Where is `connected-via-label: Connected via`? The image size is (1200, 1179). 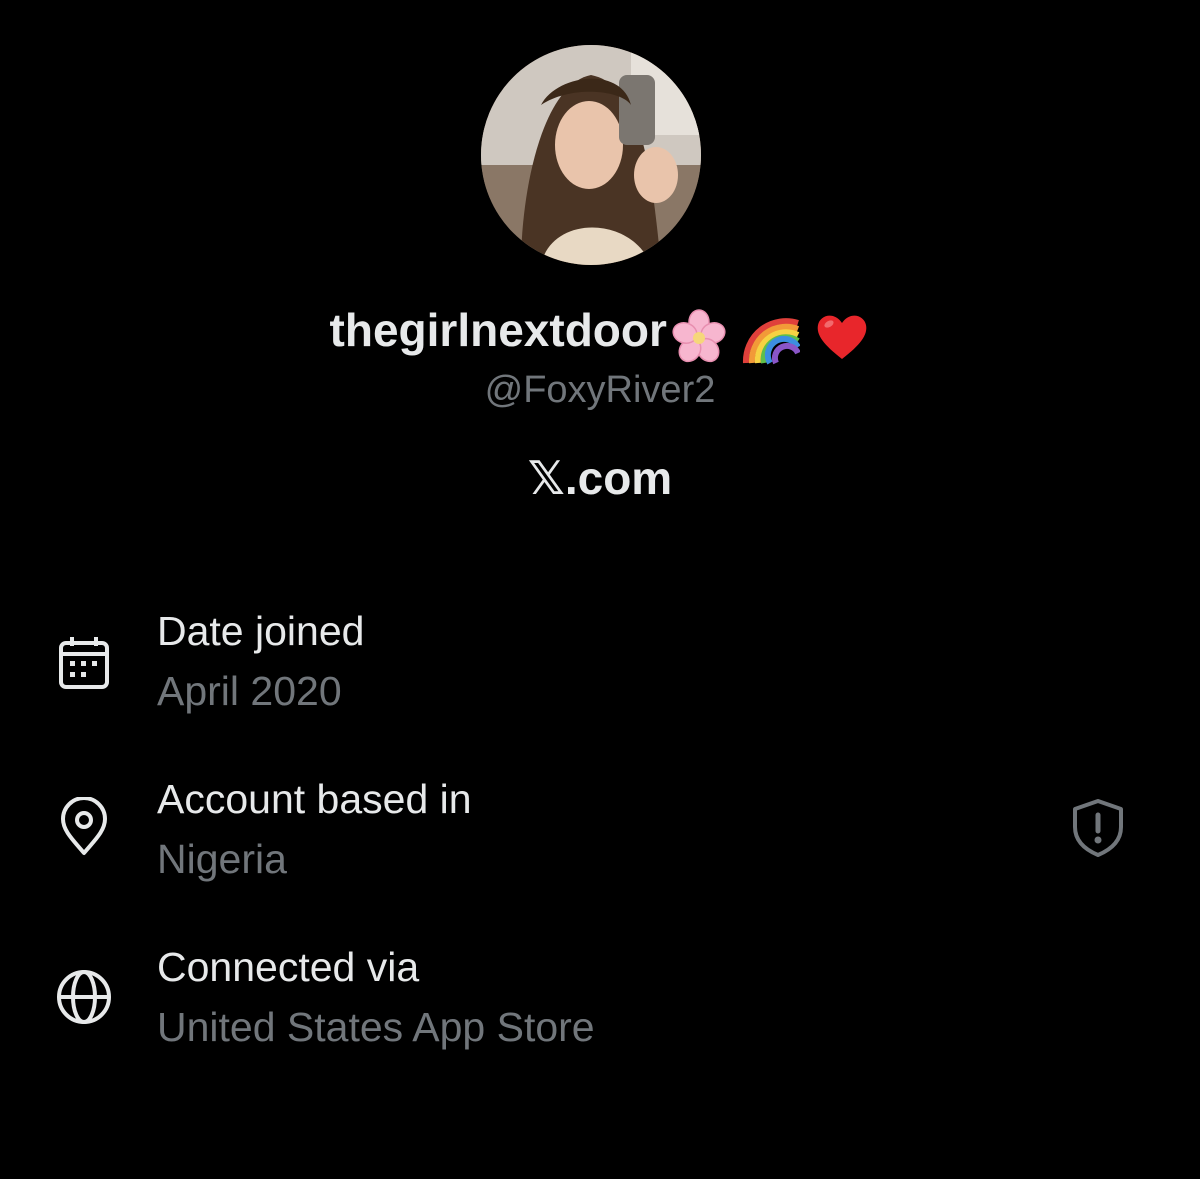 connected-via-label: Connected via is located at coordinates (288, 967).